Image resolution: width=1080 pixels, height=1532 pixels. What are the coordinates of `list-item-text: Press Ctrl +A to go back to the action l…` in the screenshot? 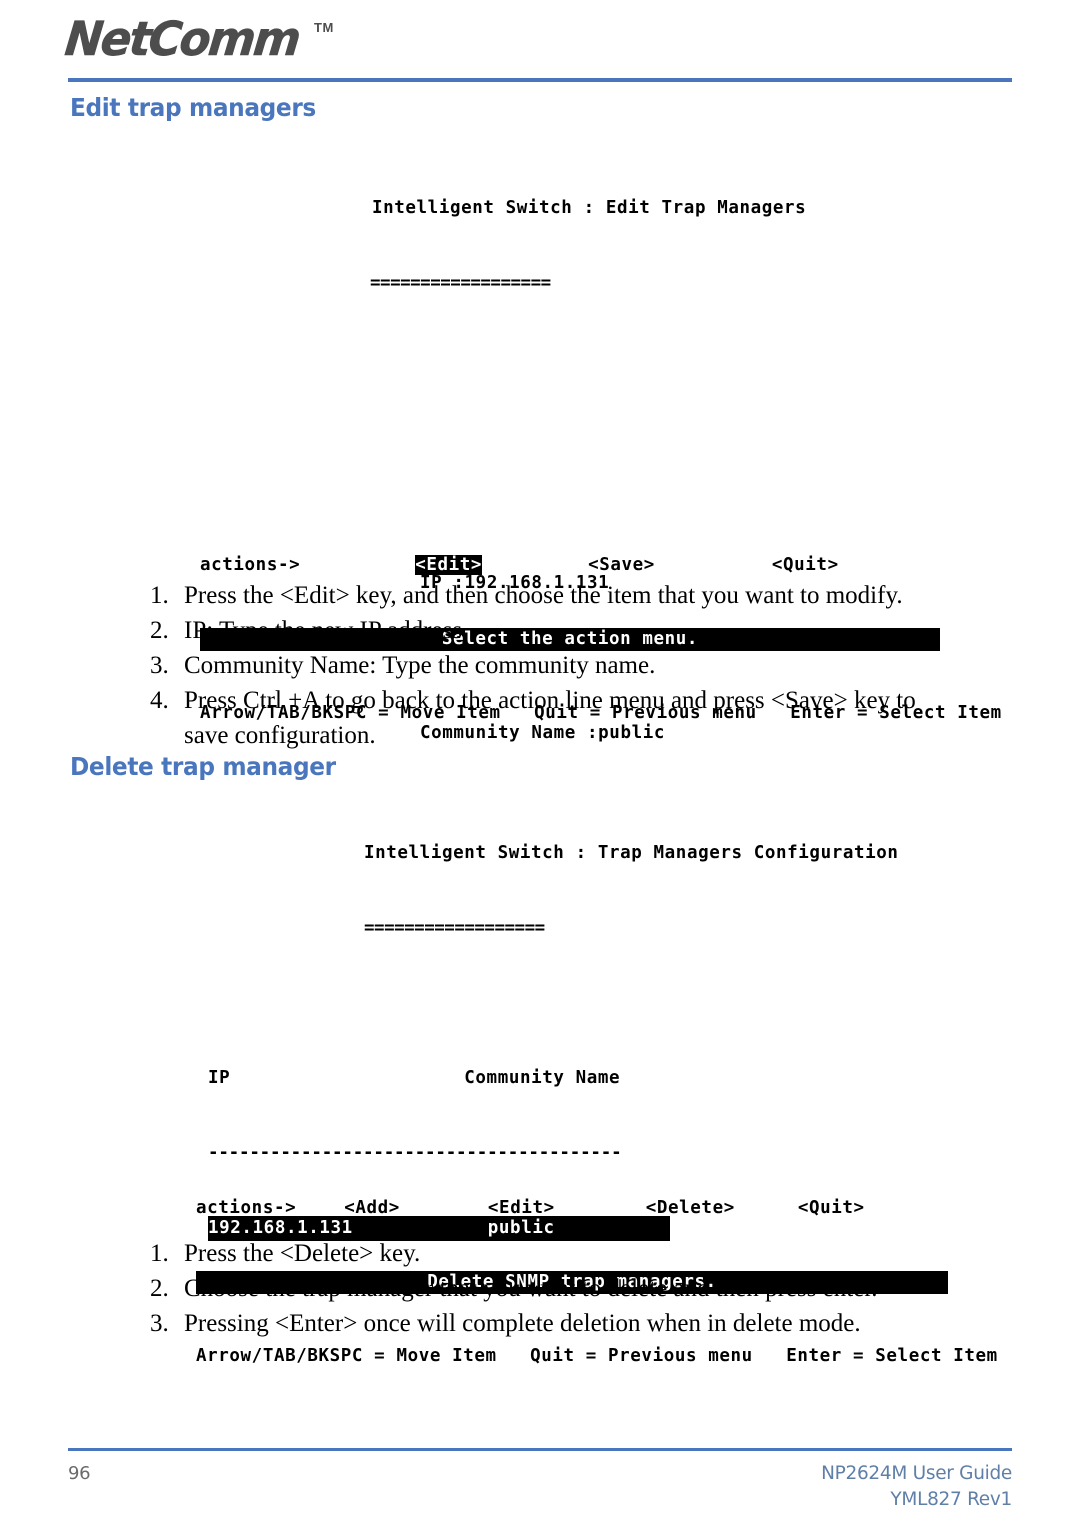 It's located at (550, 718).